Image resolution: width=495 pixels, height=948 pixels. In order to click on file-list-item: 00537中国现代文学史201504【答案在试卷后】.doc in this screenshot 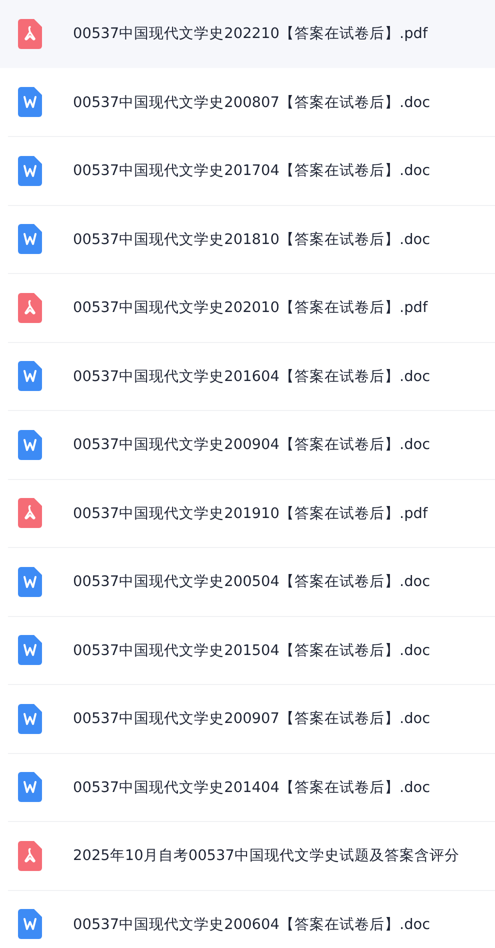, I will do `click(251, 650)`.